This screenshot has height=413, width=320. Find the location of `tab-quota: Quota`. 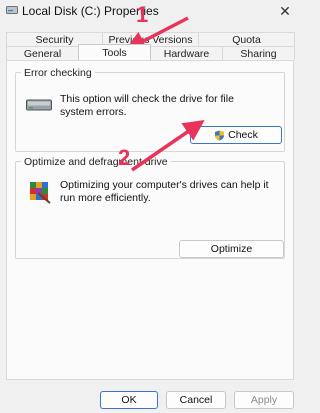

tab-quota: Quota is located at coordinates (246, 39).